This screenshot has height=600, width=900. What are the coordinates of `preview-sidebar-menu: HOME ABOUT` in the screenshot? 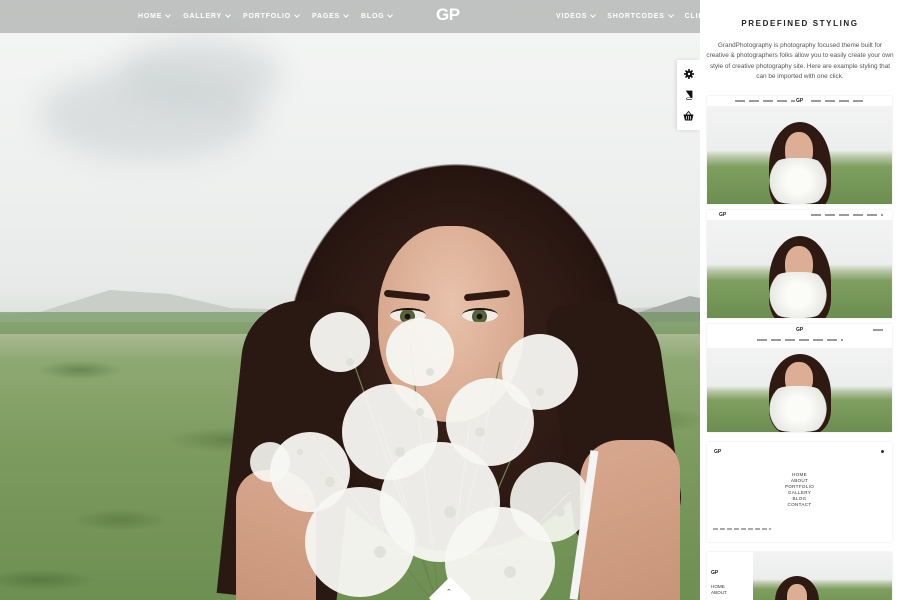 It's located at (719, 590).